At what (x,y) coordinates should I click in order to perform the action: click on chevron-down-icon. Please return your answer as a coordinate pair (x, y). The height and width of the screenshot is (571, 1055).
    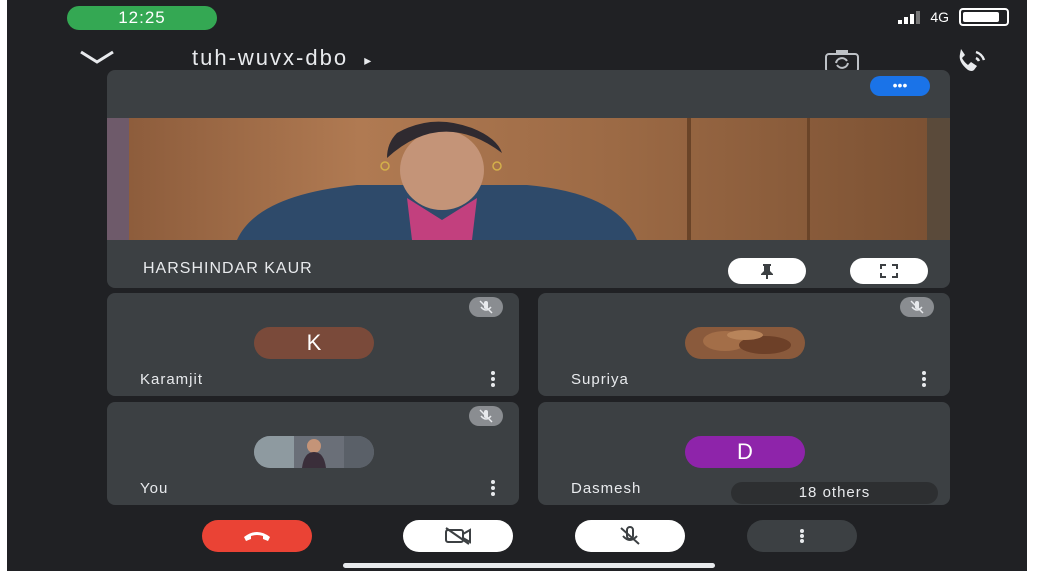
    Looking at the image, I should click on (97, 57).